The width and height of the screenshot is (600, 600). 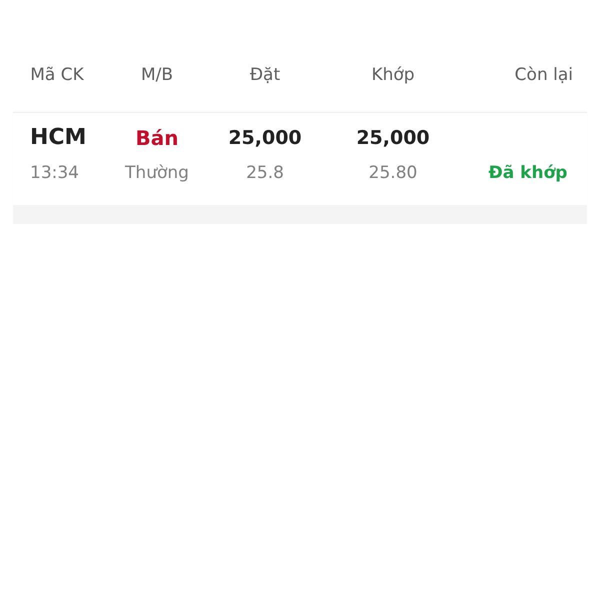 What do you see at coordinates (528, 173) in the screenshot?
I see `order-status: Đã khớp` at bounding box center [528, 173].